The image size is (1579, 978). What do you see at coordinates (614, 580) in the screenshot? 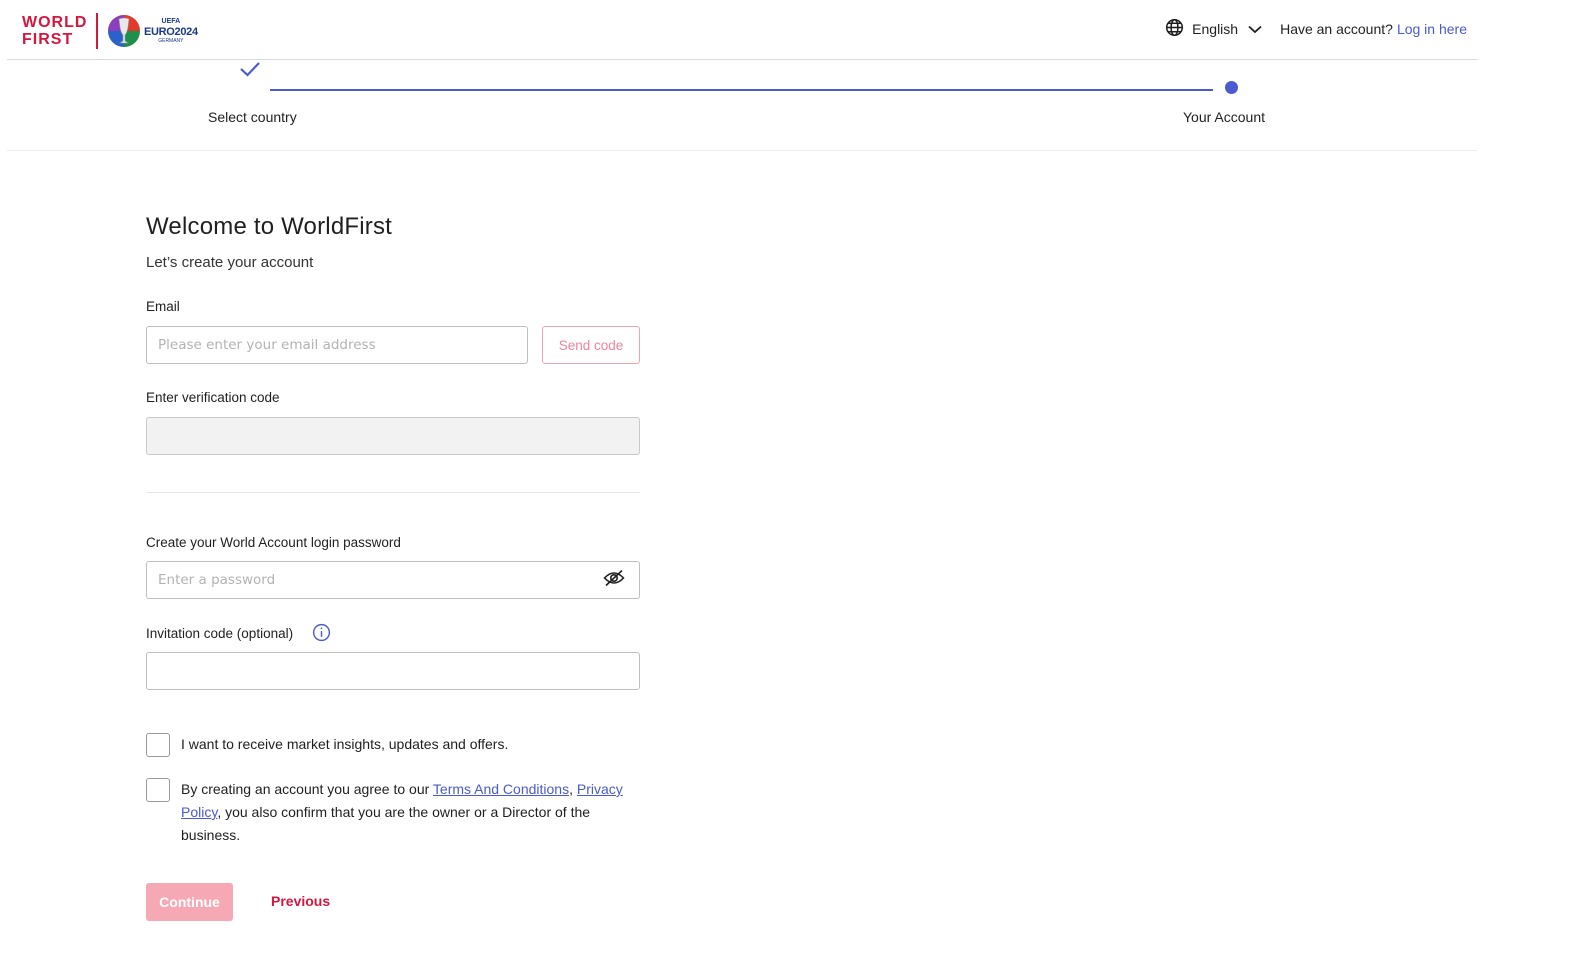
I see `eye-slash-icon` at bounding box center [614, 580].